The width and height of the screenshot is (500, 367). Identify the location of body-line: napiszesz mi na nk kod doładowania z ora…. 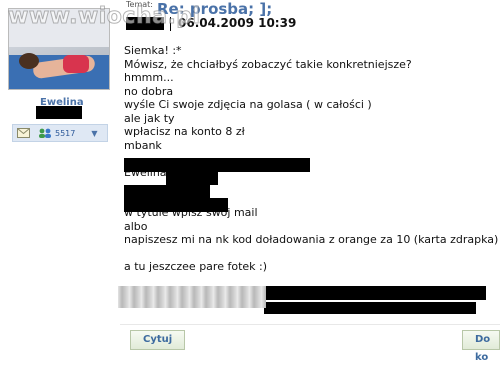
(311, 239).